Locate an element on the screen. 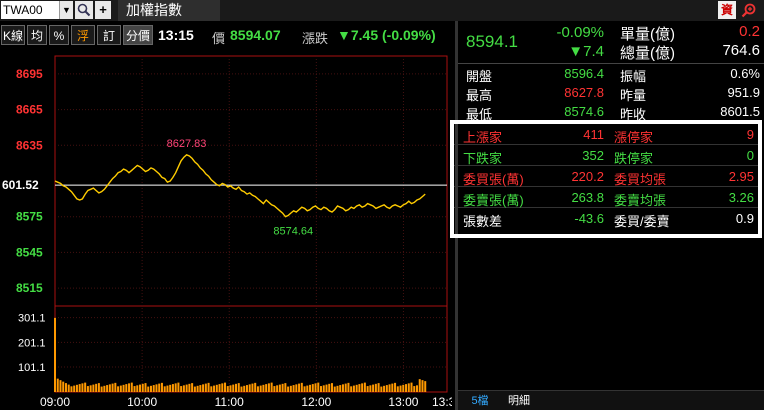 This screenshot has width=764, height=410. average-button: 均 is located at coordinates (37, 35).